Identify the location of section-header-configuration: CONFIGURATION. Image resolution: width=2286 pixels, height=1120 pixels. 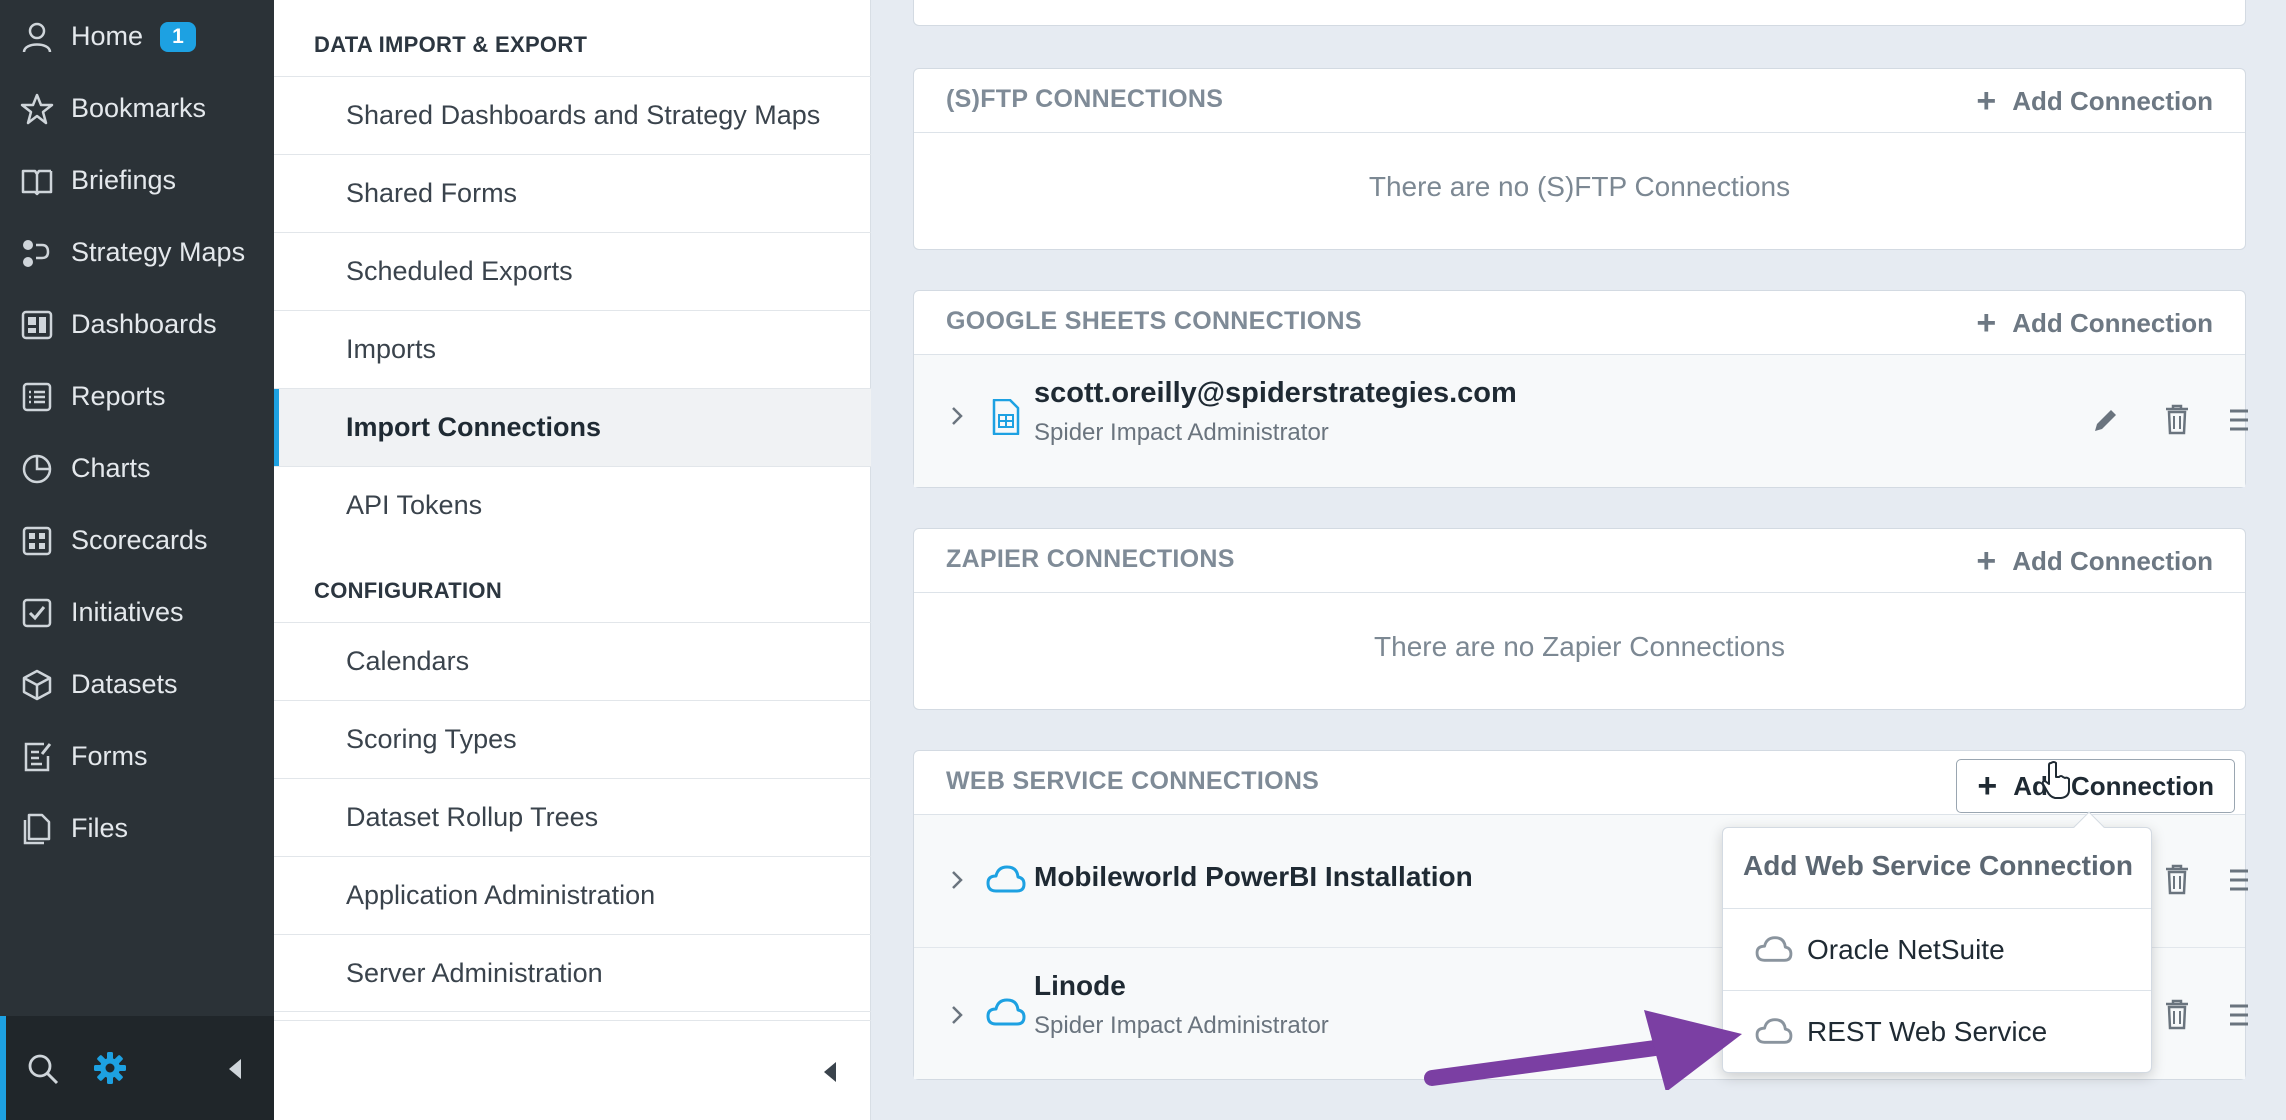
(408, 590).